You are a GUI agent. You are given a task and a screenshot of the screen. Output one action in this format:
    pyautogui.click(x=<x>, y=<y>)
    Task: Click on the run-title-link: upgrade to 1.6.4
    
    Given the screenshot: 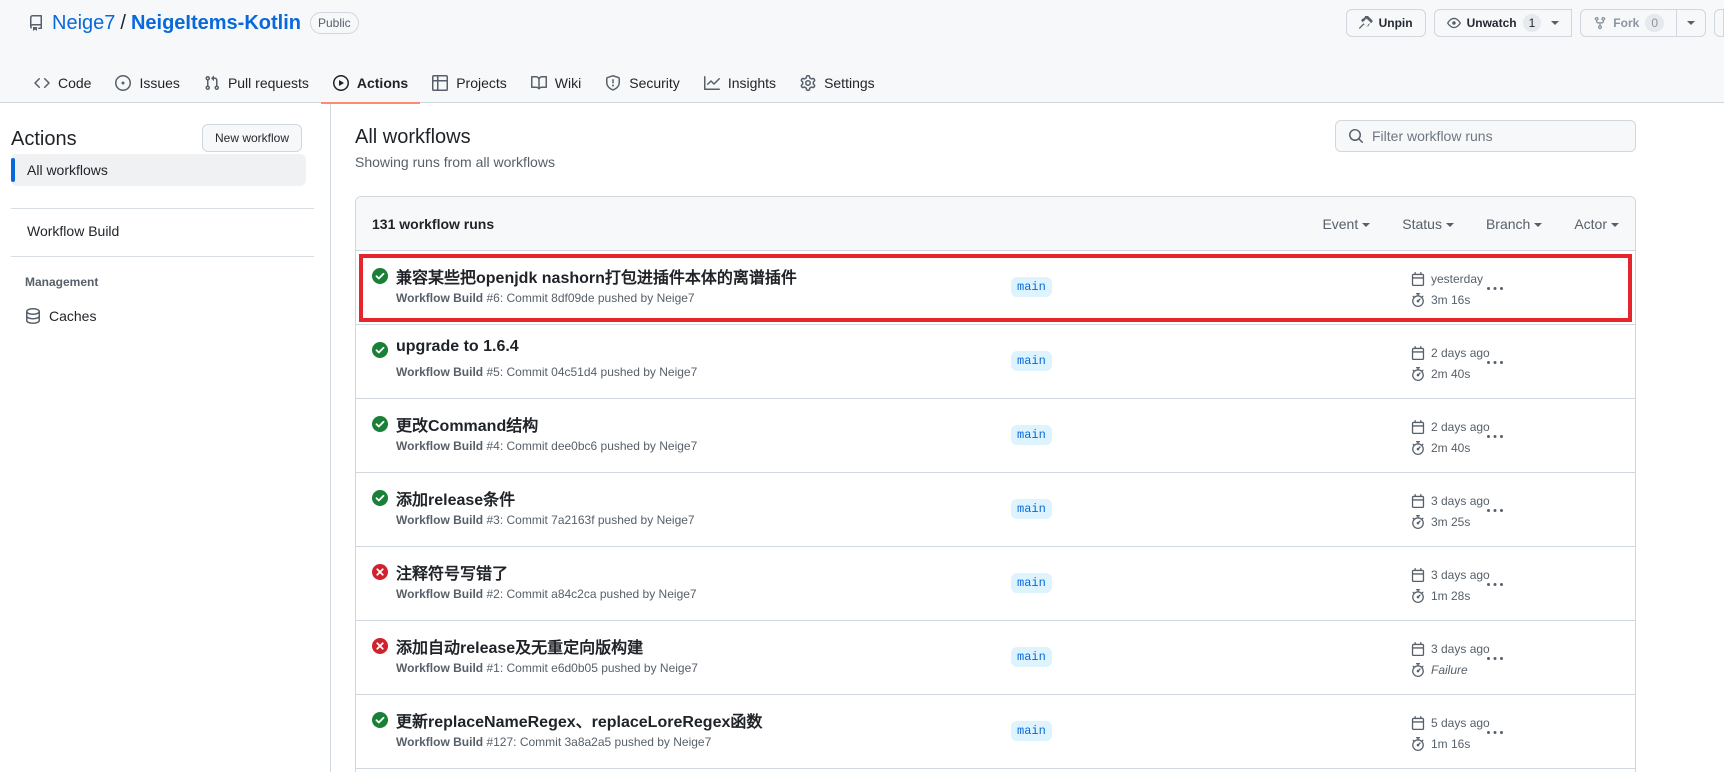 What is the action you would take?
    pyautogui.click(x=457, y=347)
    